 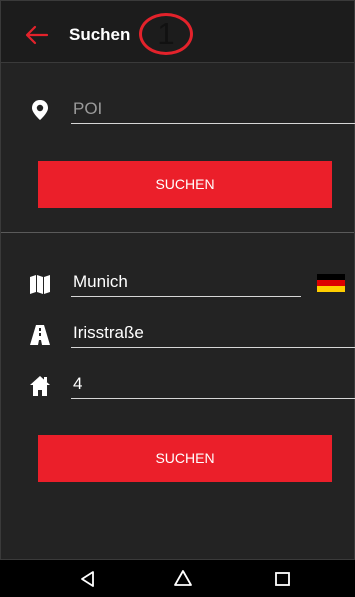 I want to click on street-row, so click(x=44, y=339).